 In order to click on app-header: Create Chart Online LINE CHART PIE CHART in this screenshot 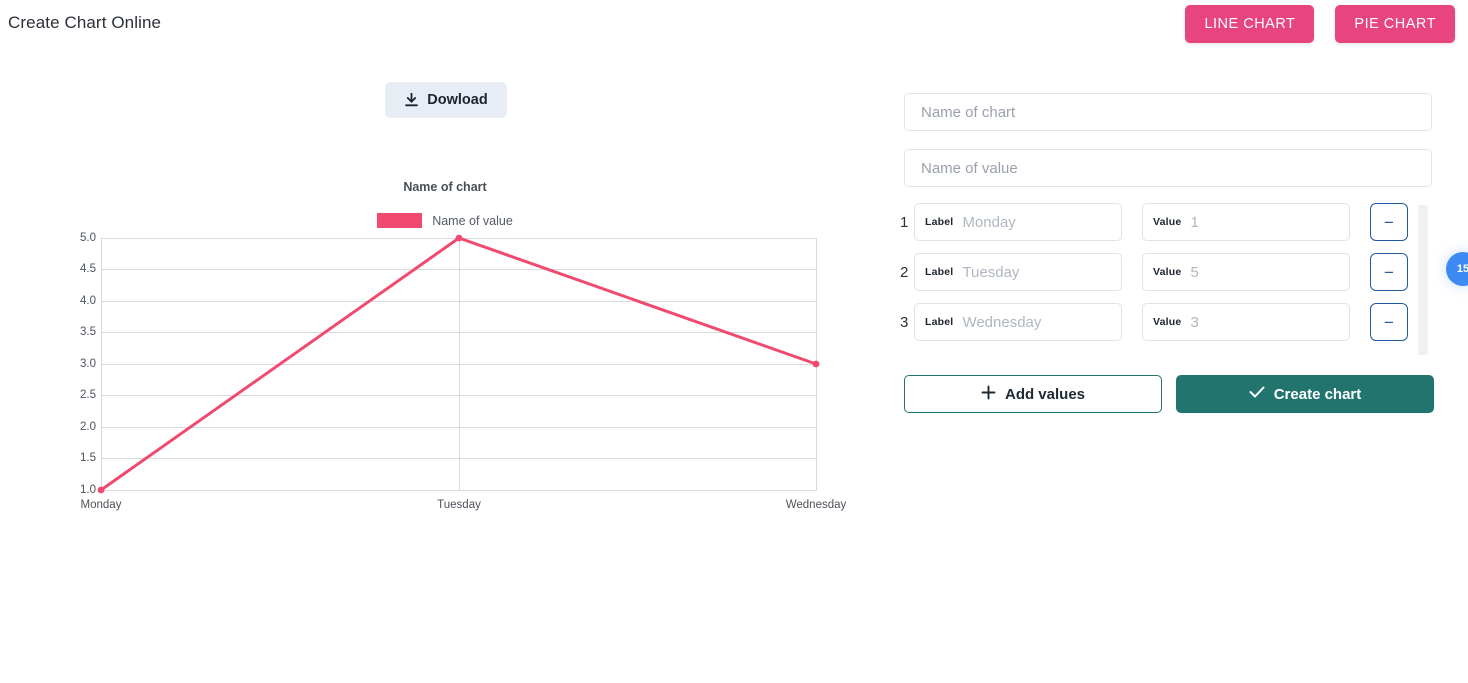, I will do `click(734, 24)`.